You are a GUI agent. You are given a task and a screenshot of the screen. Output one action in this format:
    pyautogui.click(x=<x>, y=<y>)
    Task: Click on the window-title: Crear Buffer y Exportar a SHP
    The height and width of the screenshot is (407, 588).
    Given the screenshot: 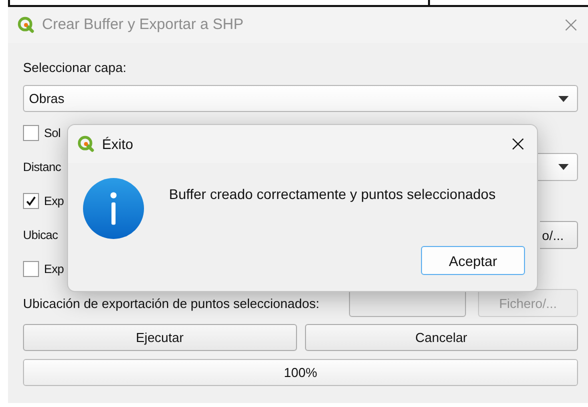 What is the action you would take?
    pyautogui.click(x=143, y=24)
    